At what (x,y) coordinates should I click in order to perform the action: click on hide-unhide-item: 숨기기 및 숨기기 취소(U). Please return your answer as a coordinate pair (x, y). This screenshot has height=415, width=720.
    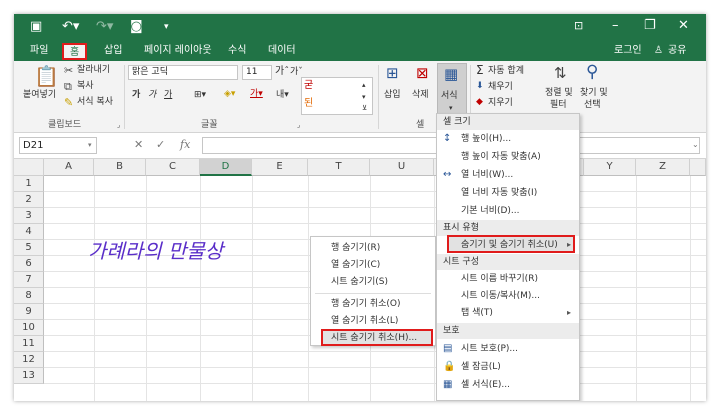
    Looking at the image, I should click on (509, 245).